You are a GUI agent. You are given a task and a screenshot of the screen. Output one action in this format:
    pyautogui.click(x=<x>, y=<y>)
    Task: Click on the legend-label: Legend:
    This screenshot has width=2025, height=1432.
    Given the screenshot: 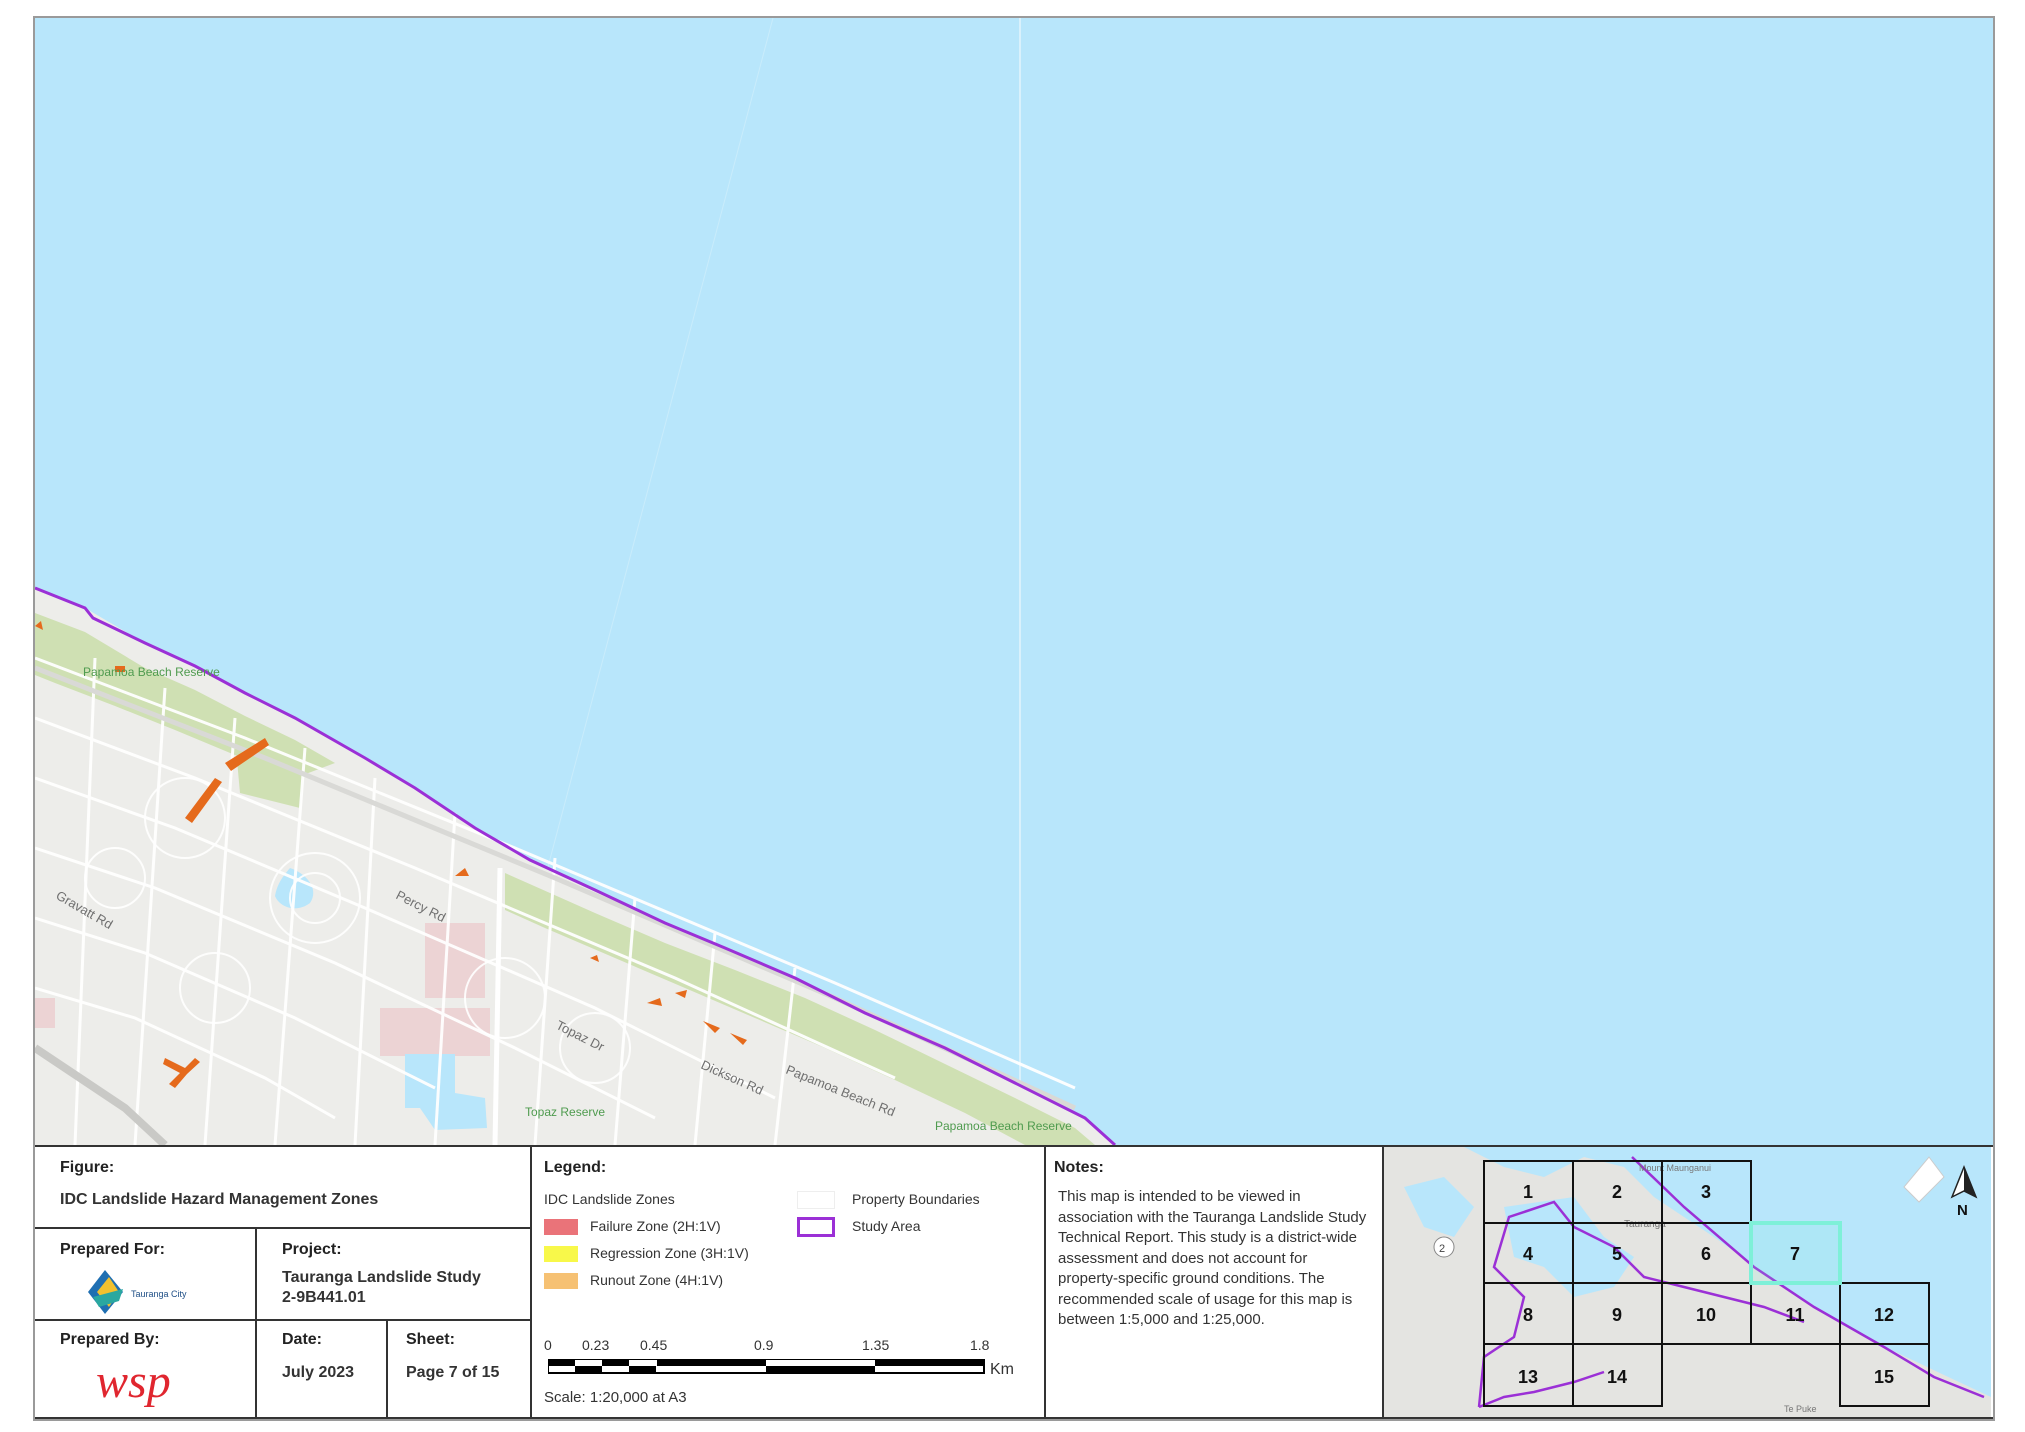 What is the action you would take?
    pyautogui.click(x=575, y=1167)
    